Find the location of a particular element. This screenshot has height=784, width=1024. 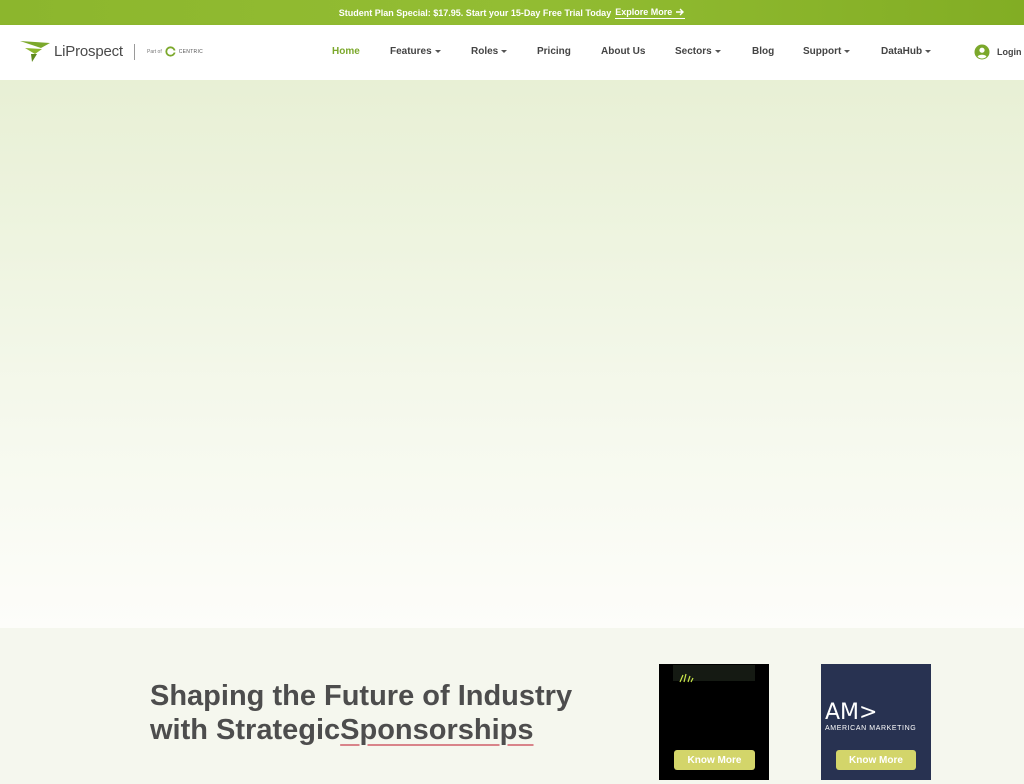

part-of-centric: Part of CENTRIC is located at coordinates (175, 51).